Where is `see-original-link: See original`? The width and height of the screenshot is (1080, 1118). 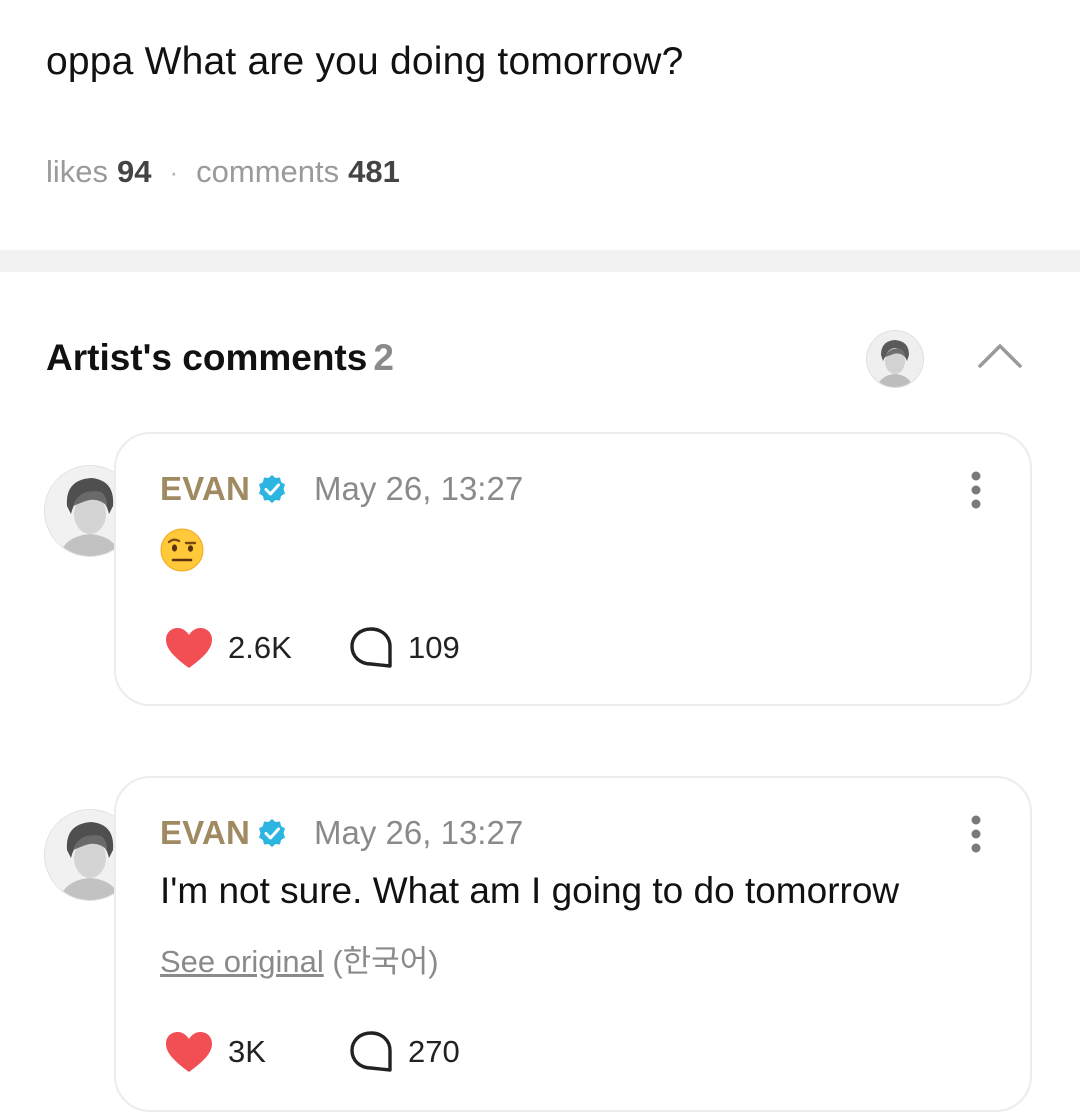
see-original-link: See original is located at coordinates (242, 961).